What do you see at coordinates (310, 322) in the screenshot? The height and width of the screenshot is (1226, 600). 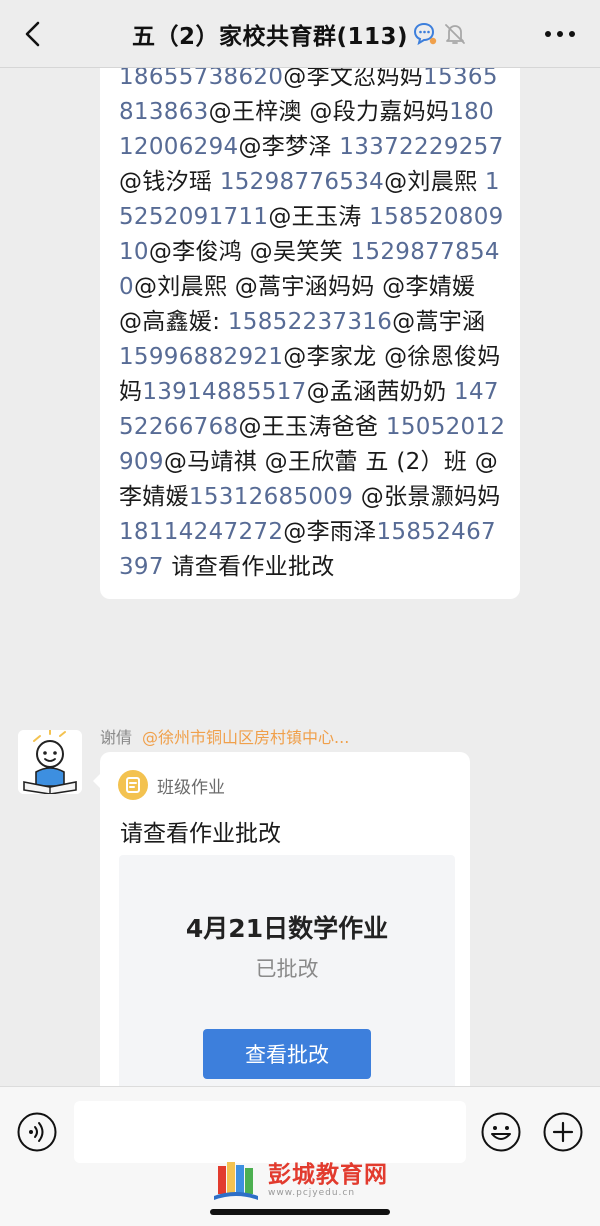 I see `phone-number-link: 15852237316` at bounding box center [310, 322].